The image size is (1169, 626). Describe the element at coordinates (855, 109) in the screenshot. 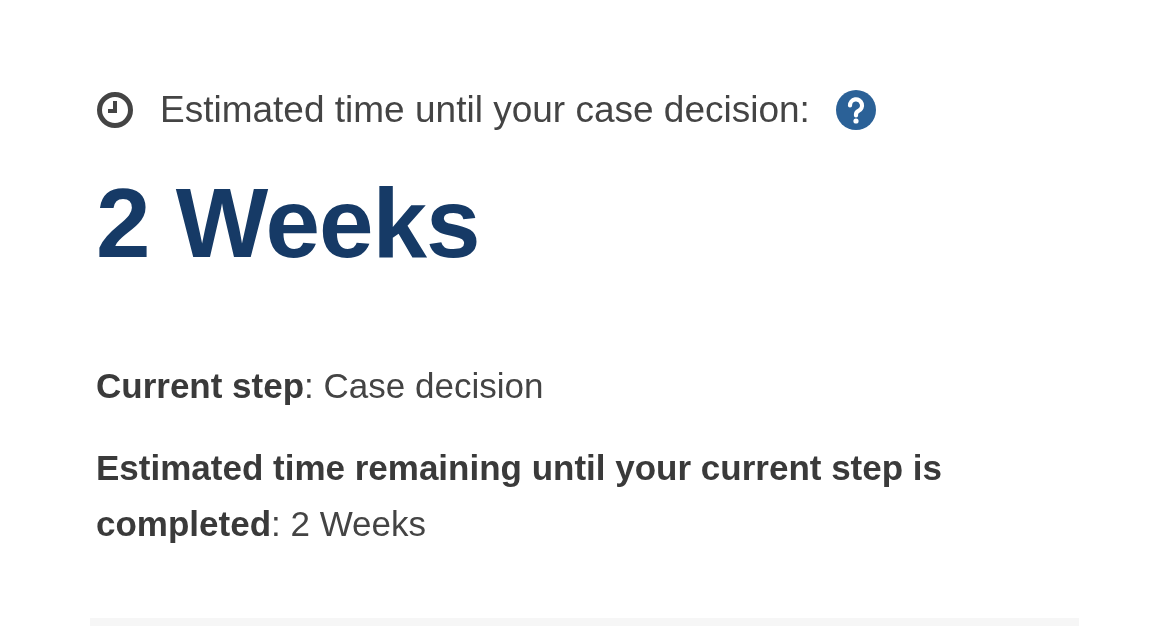

I see `help-icon` at that location.